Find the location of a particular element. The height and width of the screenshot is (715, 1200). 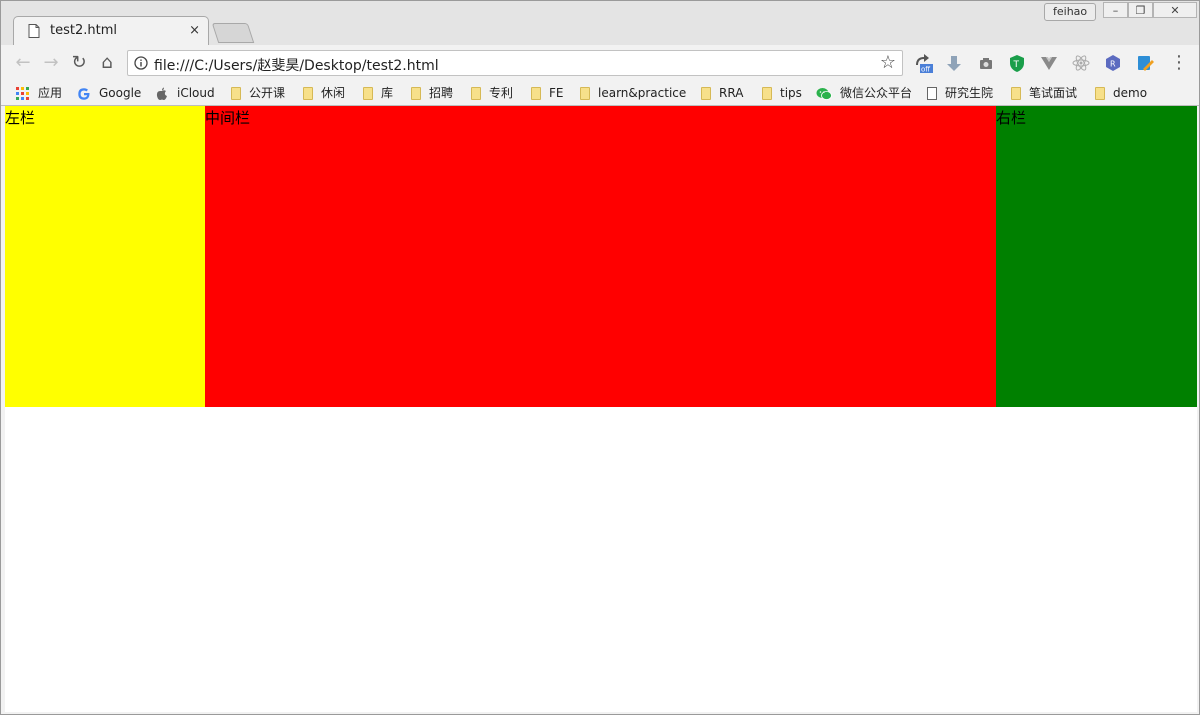

download-icon is located at coordinates (954, 63).